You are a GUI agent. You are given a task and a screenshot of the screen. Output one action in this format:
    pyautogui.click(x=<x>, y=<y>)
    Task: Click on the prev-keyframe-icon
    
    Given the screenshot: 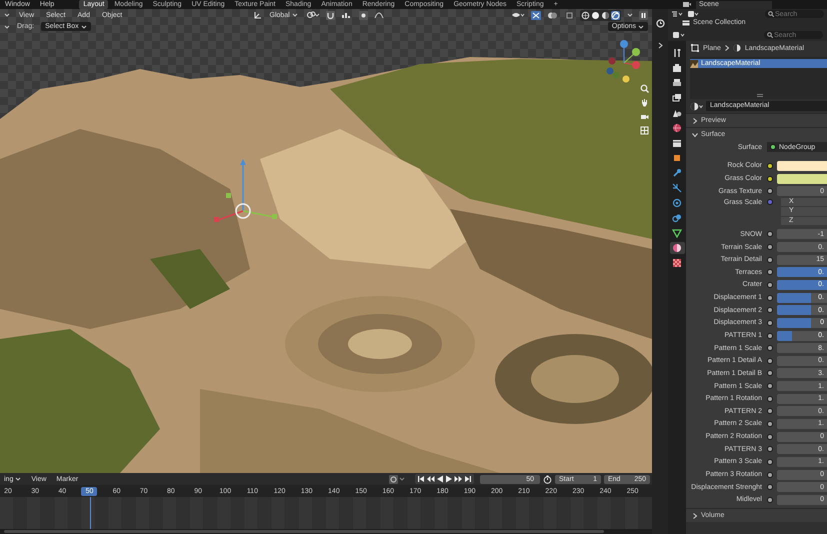 What is the action you would take?
    pyautogui.click(x=430, y=479)
    